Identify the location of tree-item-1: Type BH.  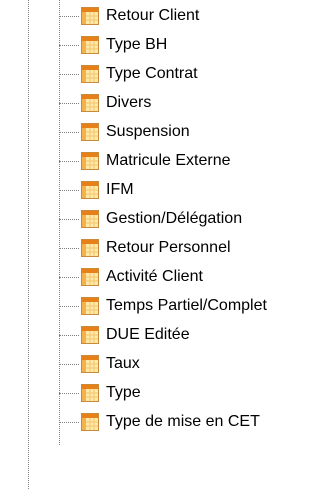
(196, 45).